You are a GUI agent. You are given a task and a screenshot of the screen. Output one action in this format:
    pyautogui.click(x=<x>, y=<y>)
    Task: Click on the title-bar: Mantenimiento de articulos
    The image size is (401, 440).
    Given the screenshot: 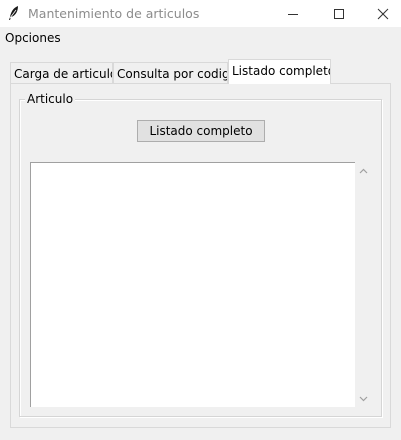 What is the action you would take?
    pyautogui.click(x=200, y=13)
    